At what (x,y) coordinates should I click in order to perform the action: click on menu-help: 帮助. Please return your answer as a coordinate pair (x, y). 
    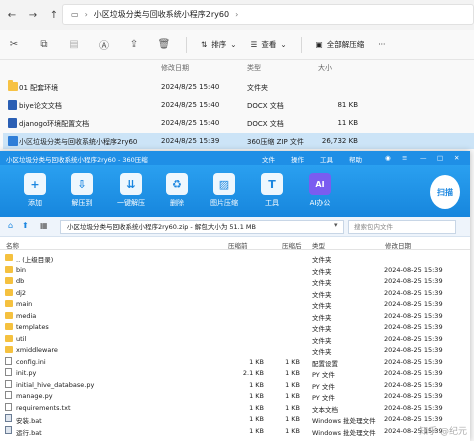
    Looking at the image, I should click on (355, 159).